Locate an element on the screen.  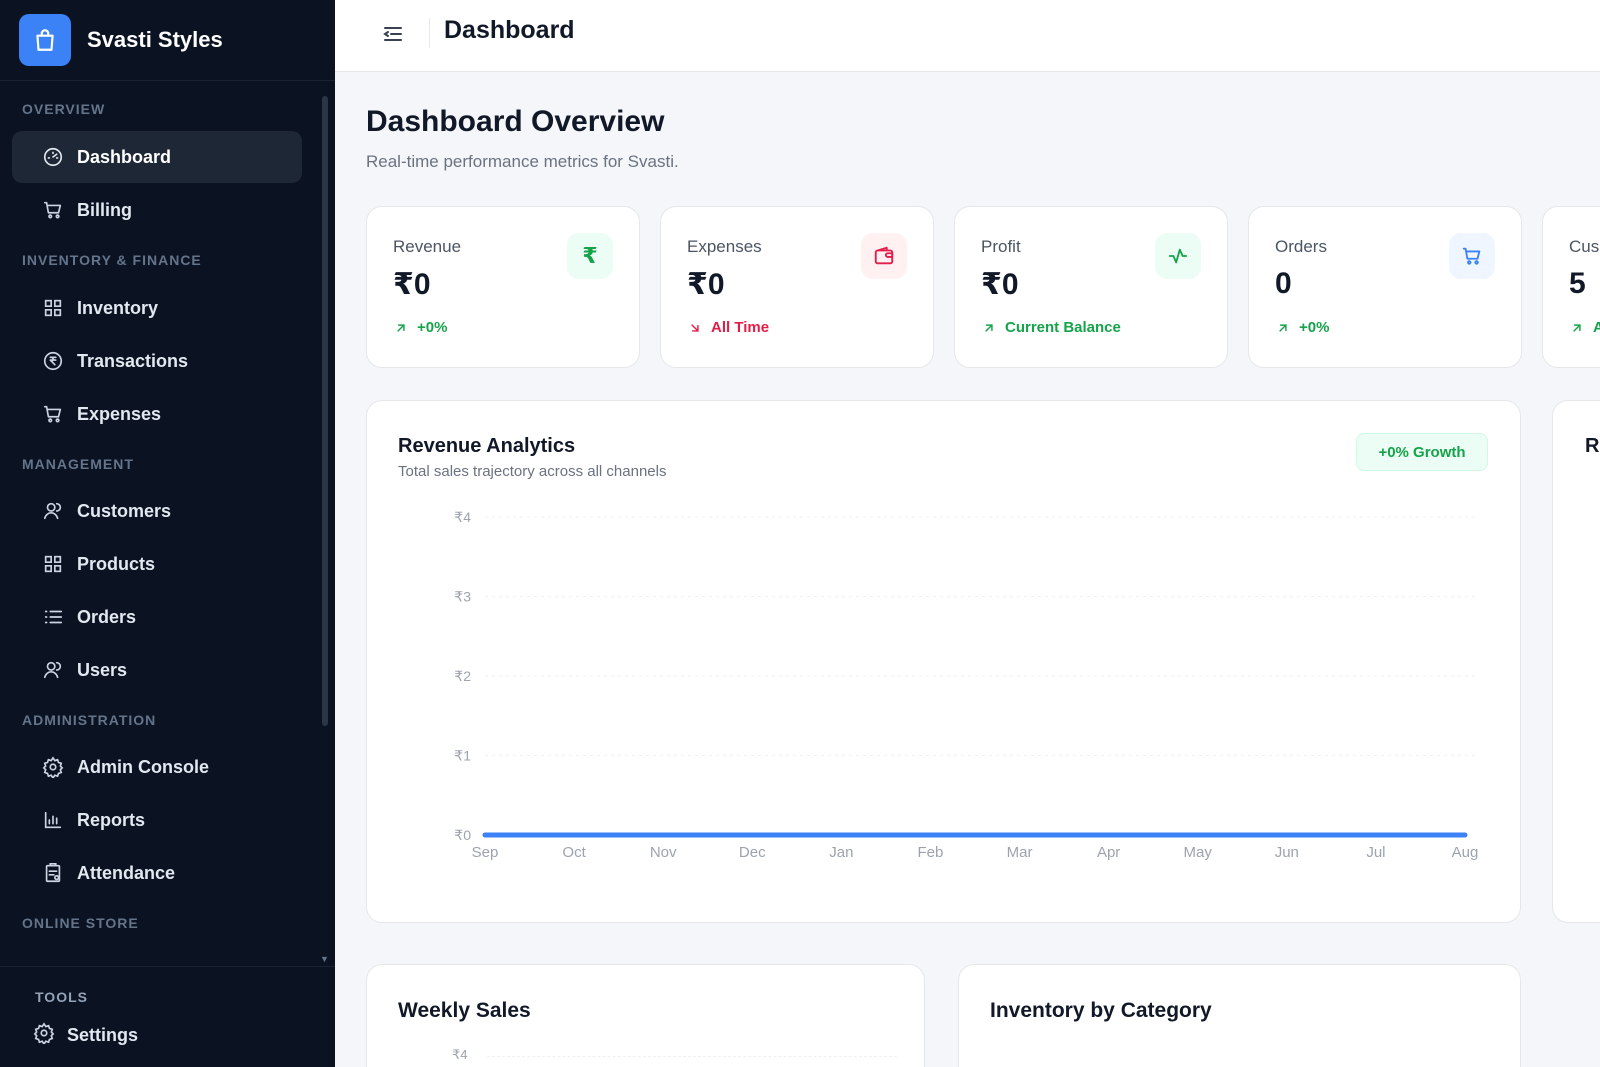
stat-card-orders: Orders 0 +0% is located at coordinates (1385, 287).